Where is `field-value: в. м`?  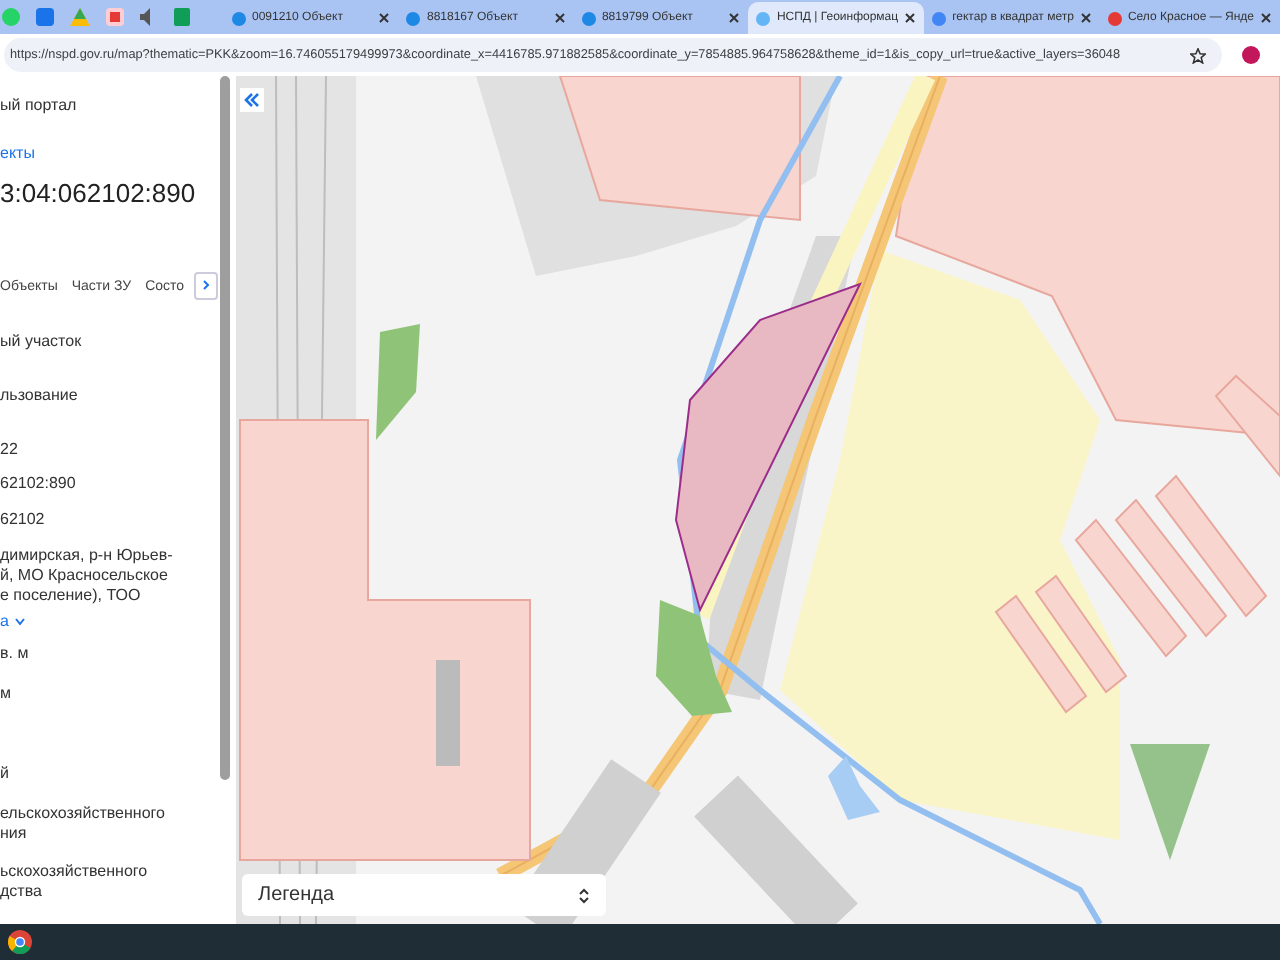
field-value: в. м is located at coordinates (15, 653).